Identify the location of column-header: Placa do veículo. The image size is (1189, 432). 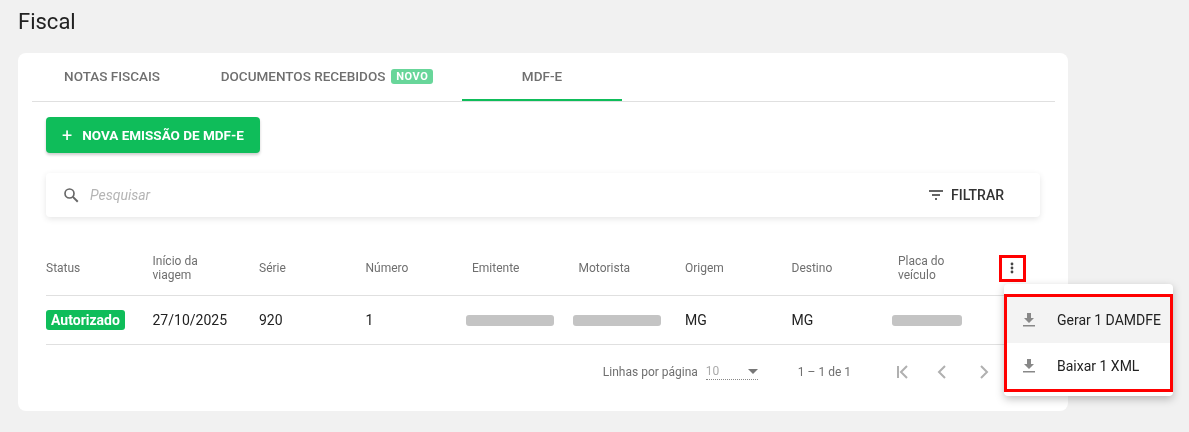
(922, 268).